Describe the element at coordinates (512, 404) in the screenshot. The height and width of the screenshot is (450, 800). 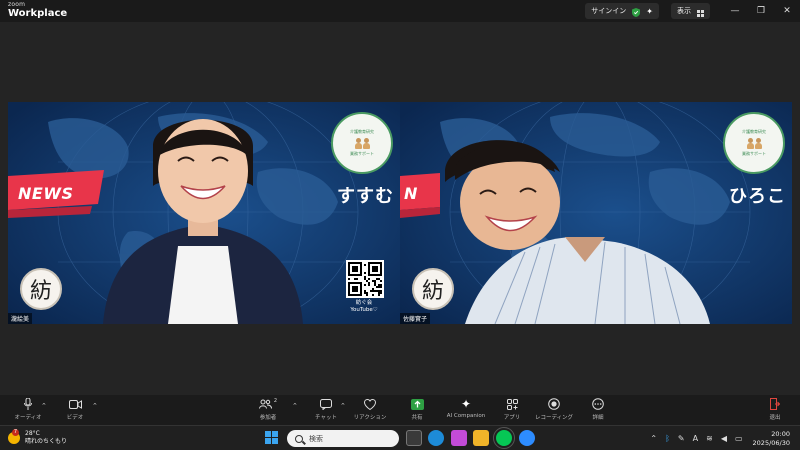
I see `apps-icon` at that location.